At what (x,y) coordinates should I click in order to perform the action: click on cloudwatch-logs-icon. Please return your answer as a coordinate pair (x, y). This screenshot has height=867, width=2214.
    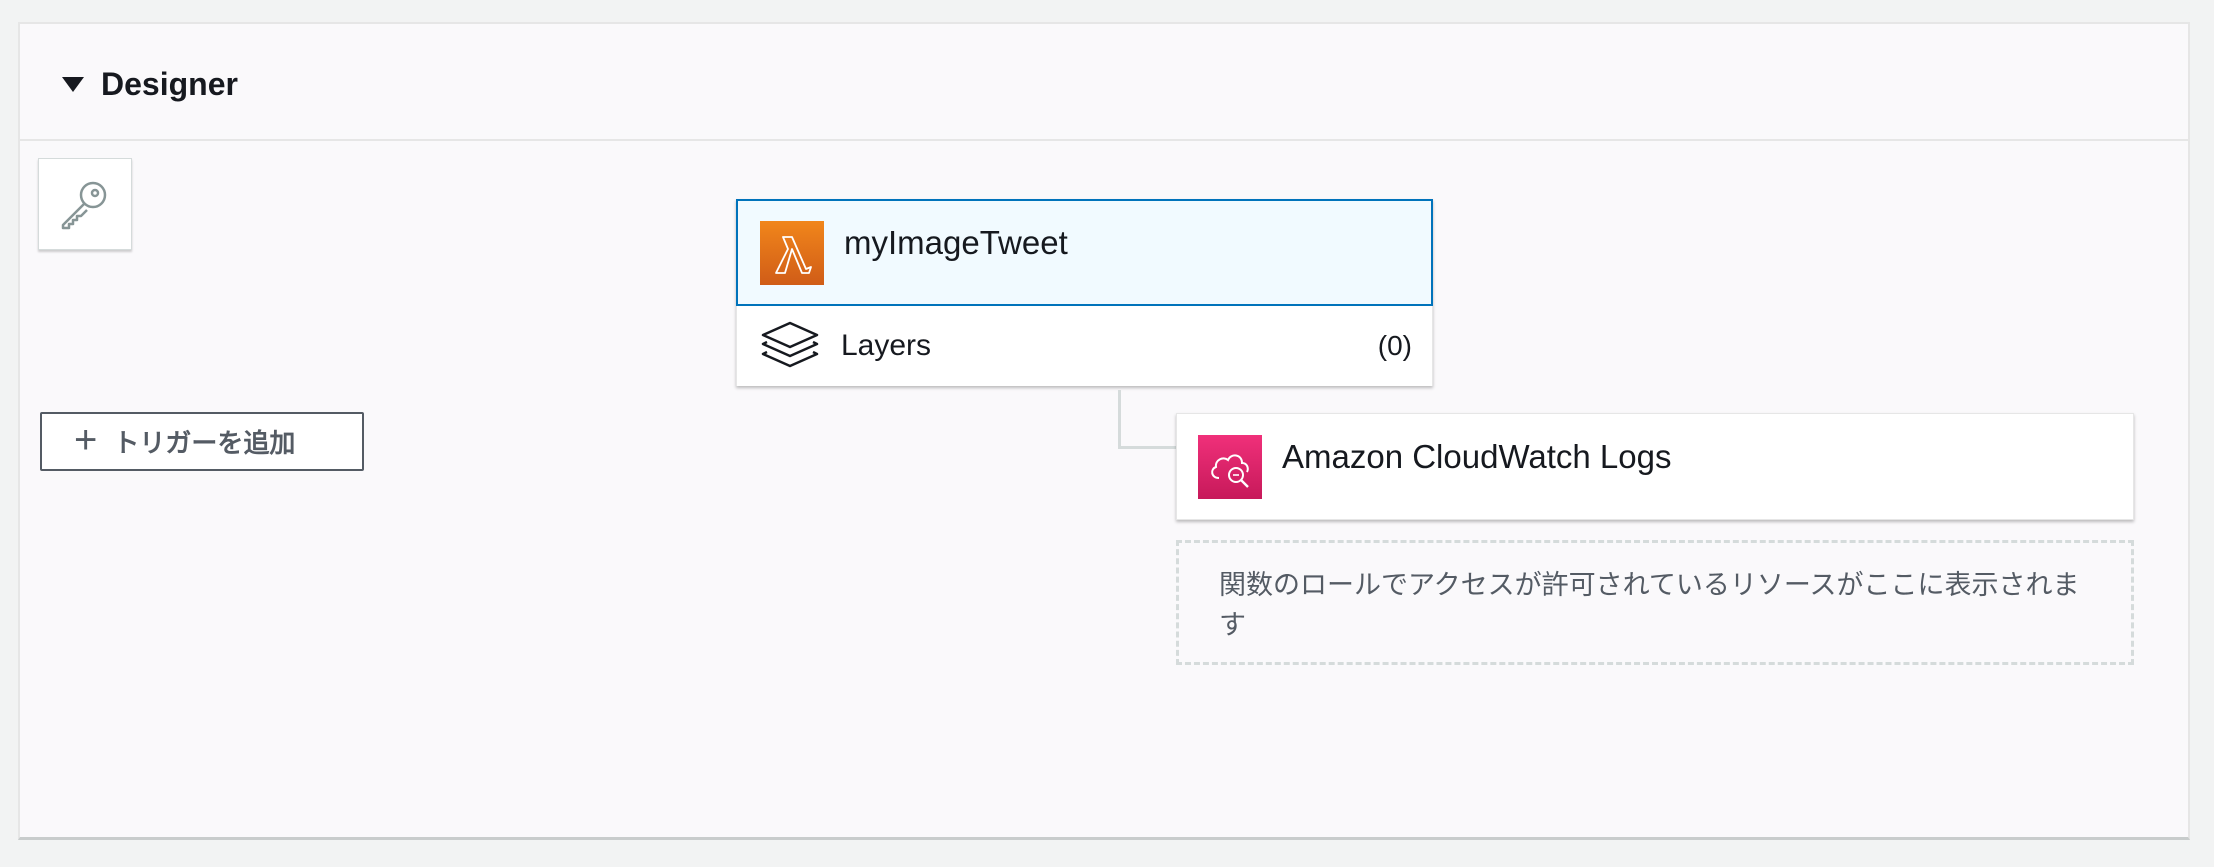
    Looking at the image, I should click on (1230, 466).